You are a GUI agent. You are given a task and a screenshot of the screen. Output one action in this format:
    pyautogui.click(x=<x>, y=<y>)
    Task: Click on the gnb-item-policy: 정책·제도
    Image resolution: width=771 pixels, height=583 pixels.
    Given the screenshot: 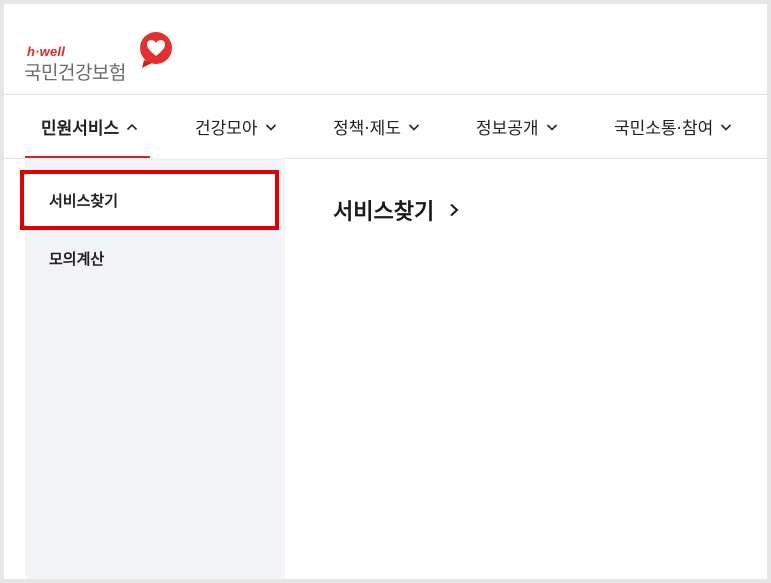 What is the action you would take?
    pyautogui.click(x=376, y=126)
    